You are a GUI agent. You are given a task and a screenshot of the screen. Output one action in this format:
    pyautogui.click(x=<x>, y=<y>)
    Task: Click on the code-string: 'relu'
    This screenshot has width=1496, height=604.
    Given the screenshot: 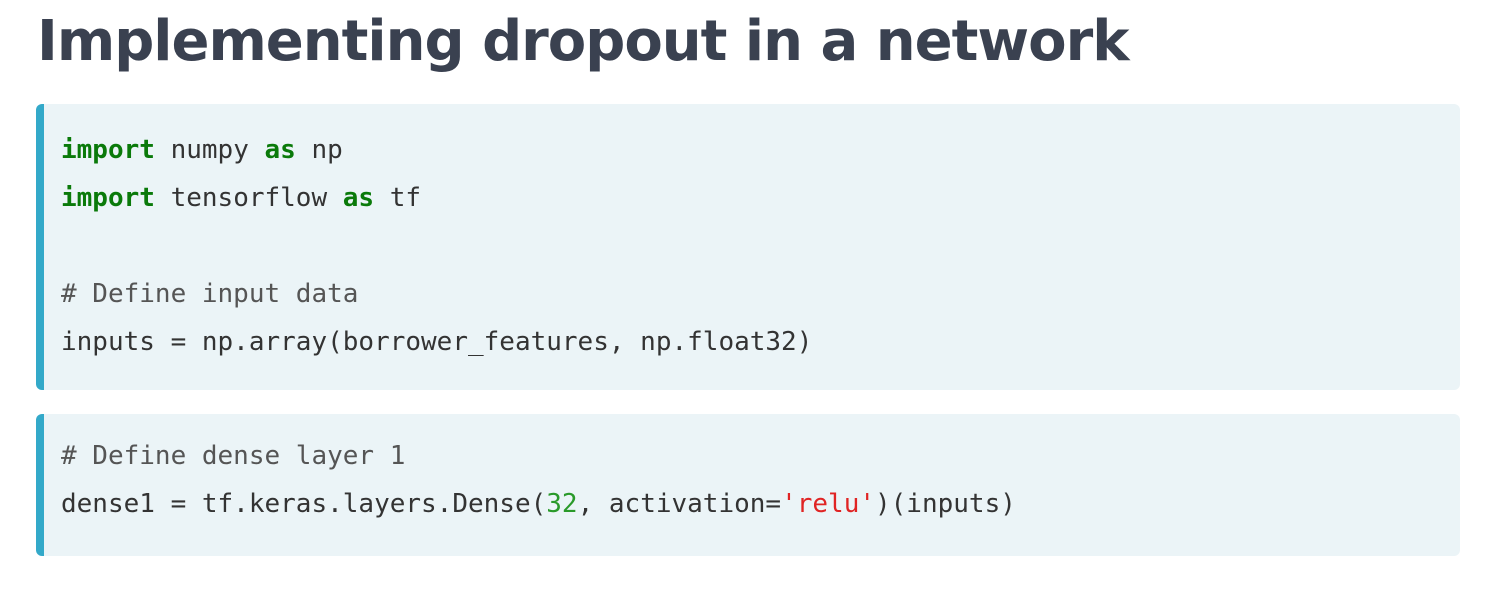 What is the action you would take?
    pyautogui.click(x=828, y=504)
    